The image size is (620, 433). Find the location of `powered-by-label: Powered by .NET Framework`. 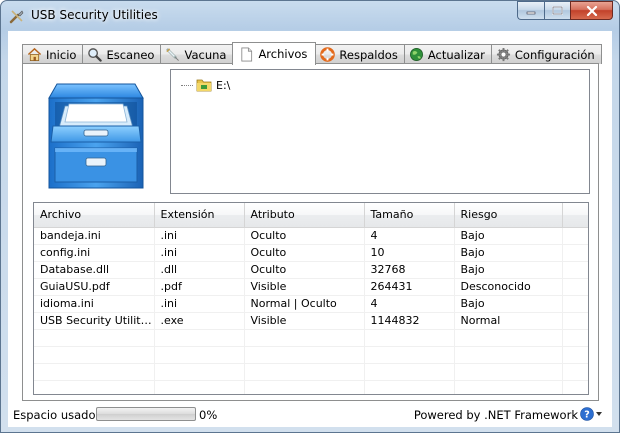

powered-by-label: Powered by .NET Framework is located at coordinates (495, 415).